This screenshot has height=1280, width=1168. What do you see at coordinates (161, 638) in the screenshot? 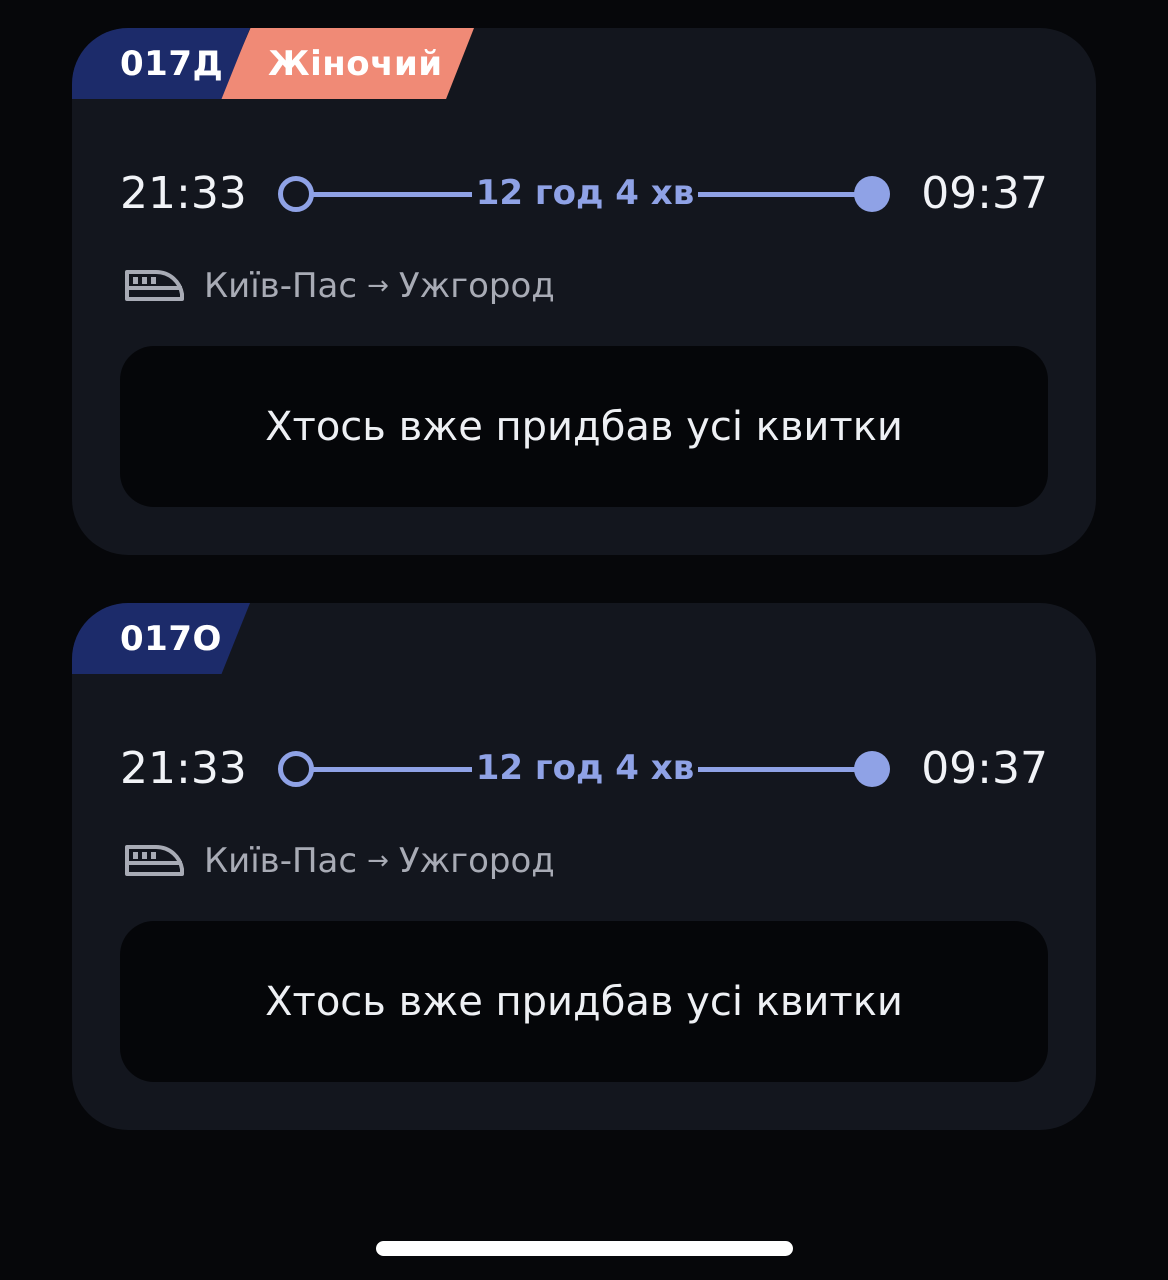
I see `train-number-badge: 017О` at bounding box center [161, 638].